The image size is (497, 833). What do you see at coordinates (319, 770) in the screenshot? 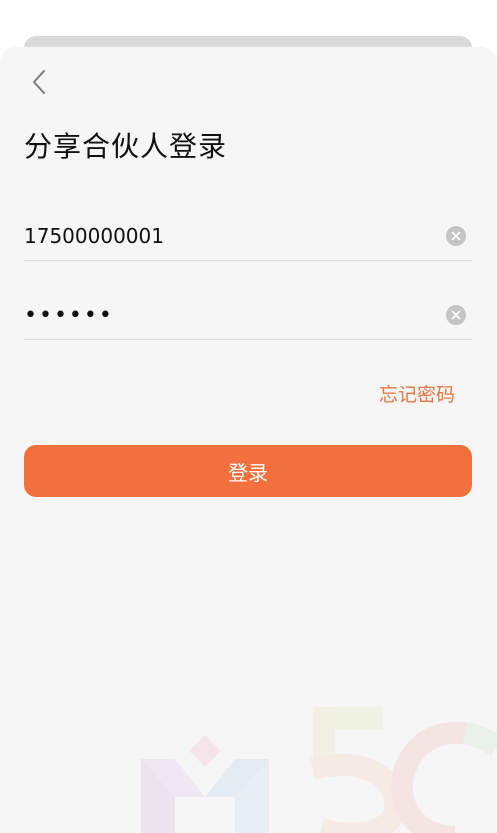
I see `brand-watermark-graphic` at bounding box center [319, 770].